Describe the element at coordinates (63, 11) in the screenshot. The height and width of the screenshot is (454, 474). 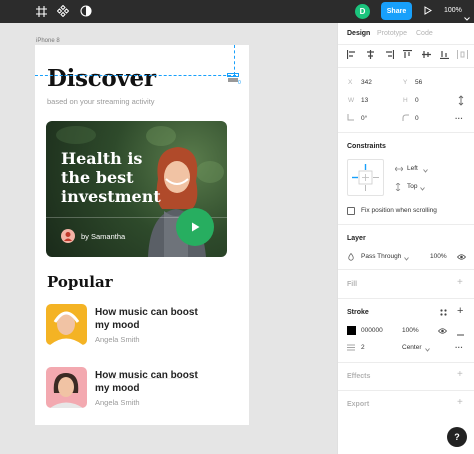
I see `components-icon` at that location.